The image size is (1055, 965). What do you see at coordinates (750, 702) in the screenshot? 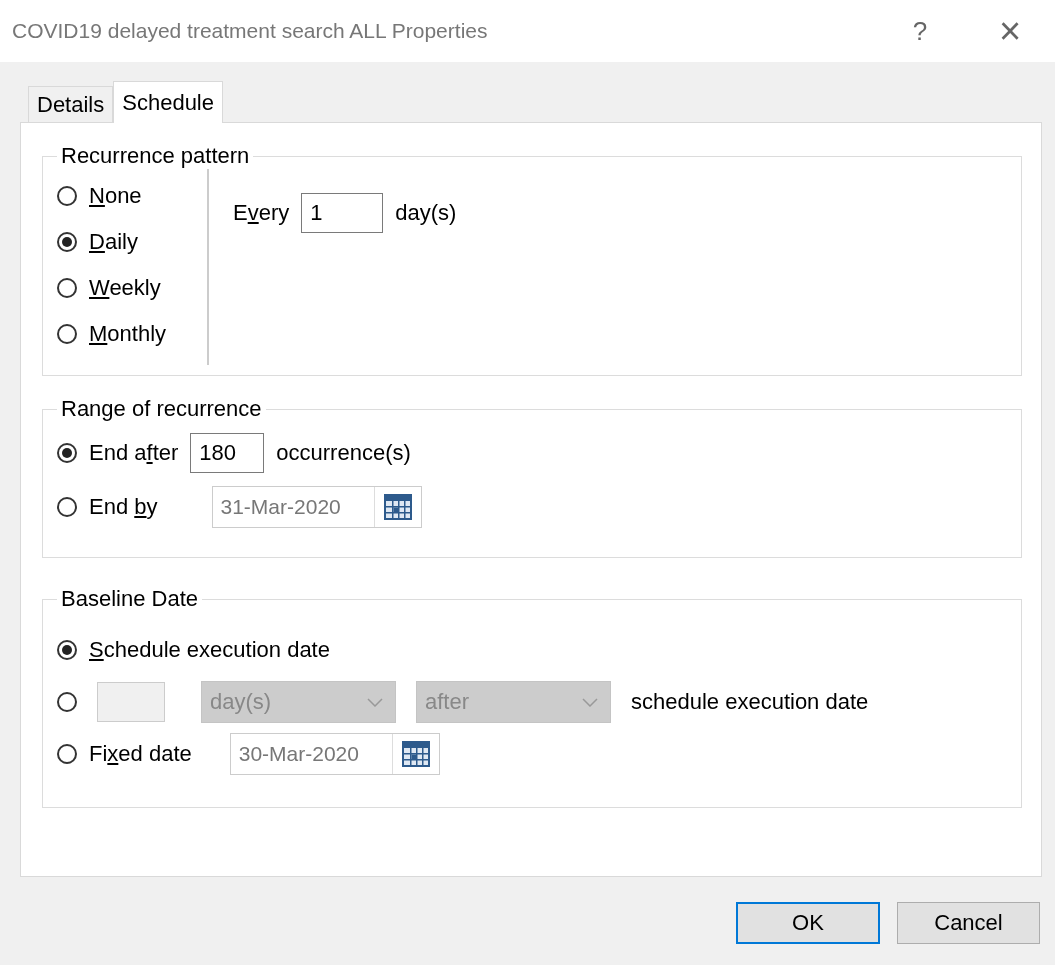
I see `suffix-label: schedule execution date` at bounding box center [750, 702].